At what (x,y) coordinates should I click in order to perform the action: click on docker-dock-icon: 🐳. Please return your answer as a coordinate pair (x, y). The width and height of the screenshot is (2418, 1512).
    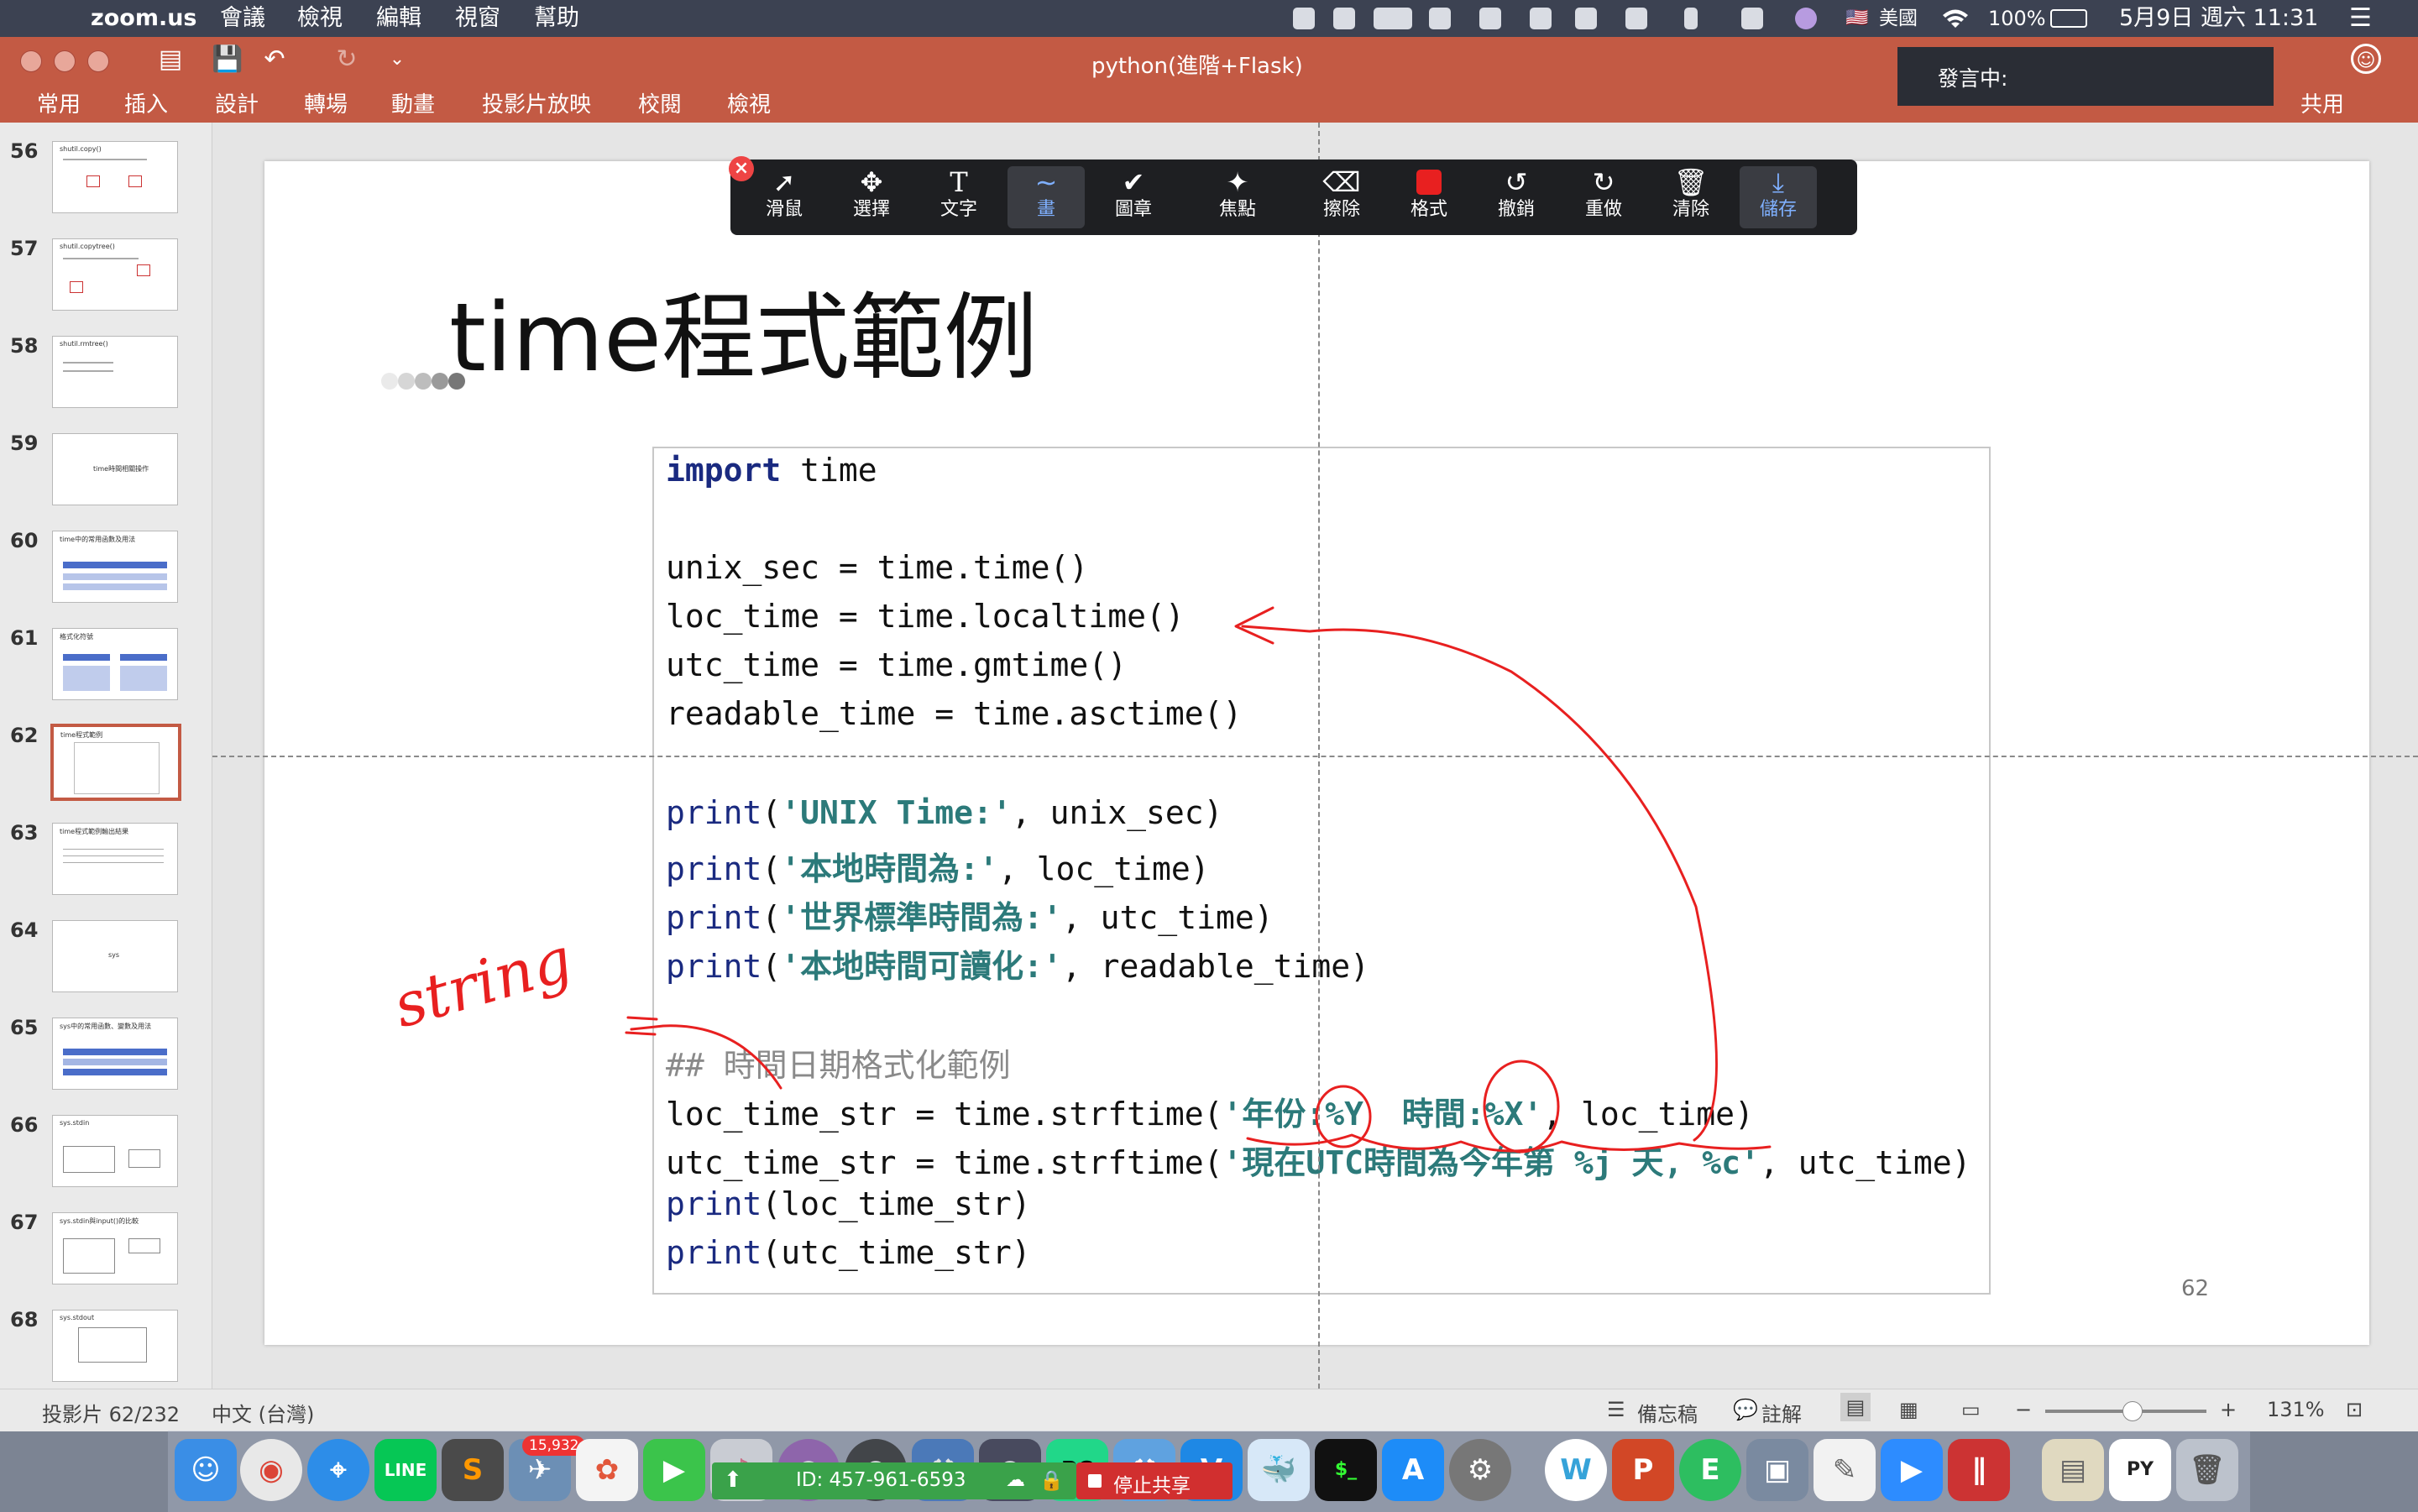
    Looking at the image, I should click on (1279, 1470).